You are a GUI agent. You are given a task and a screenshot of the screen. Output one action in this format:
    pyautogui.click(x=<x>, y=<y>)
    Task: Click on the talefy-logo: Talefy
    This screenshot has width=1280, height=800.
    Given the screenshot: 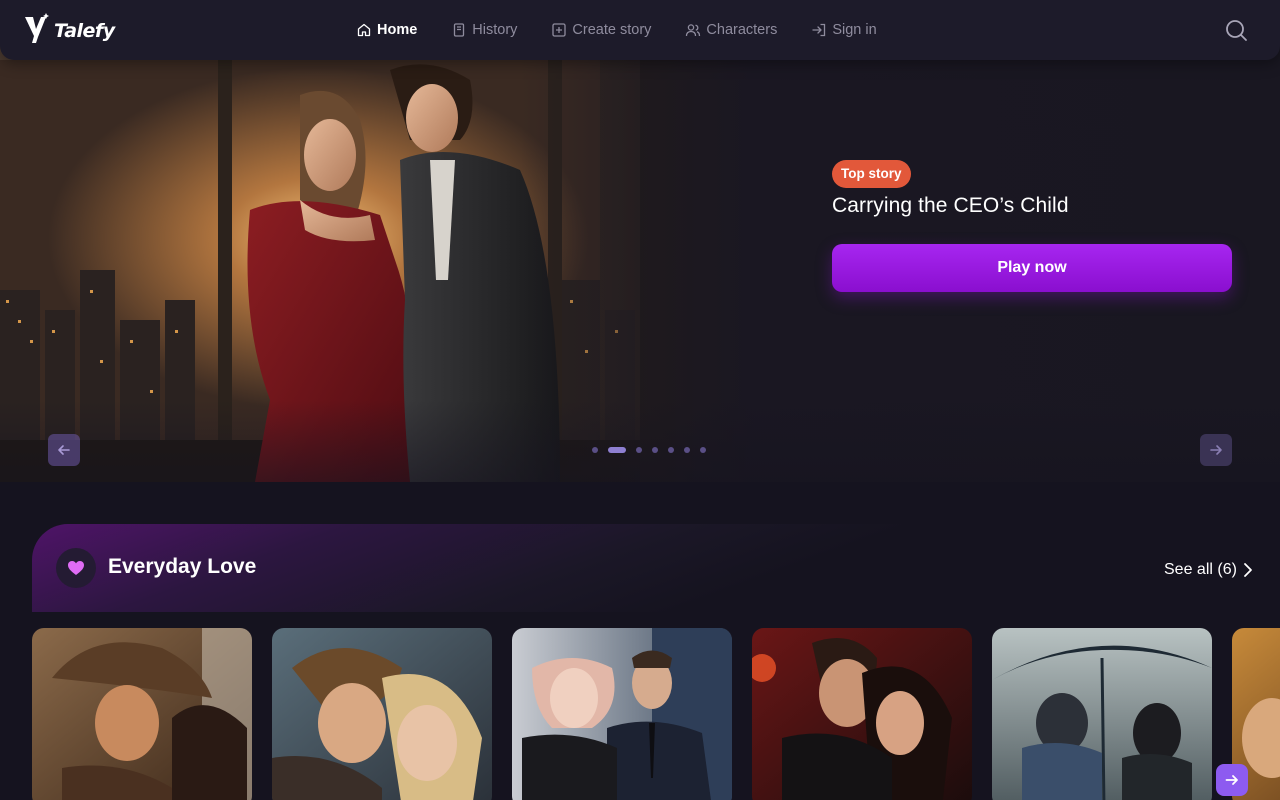 What is the action you would take?
    pyautogui.click(x=68, y=28)
    